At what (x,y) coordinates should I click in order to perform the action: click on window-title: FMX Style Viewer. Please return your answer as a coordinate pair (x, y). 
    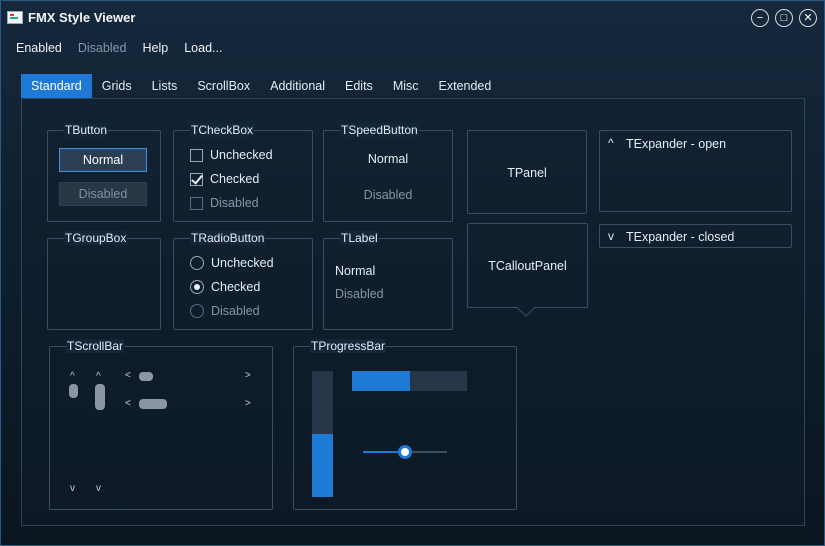
    Looking at the image, I should click on (82, 17).